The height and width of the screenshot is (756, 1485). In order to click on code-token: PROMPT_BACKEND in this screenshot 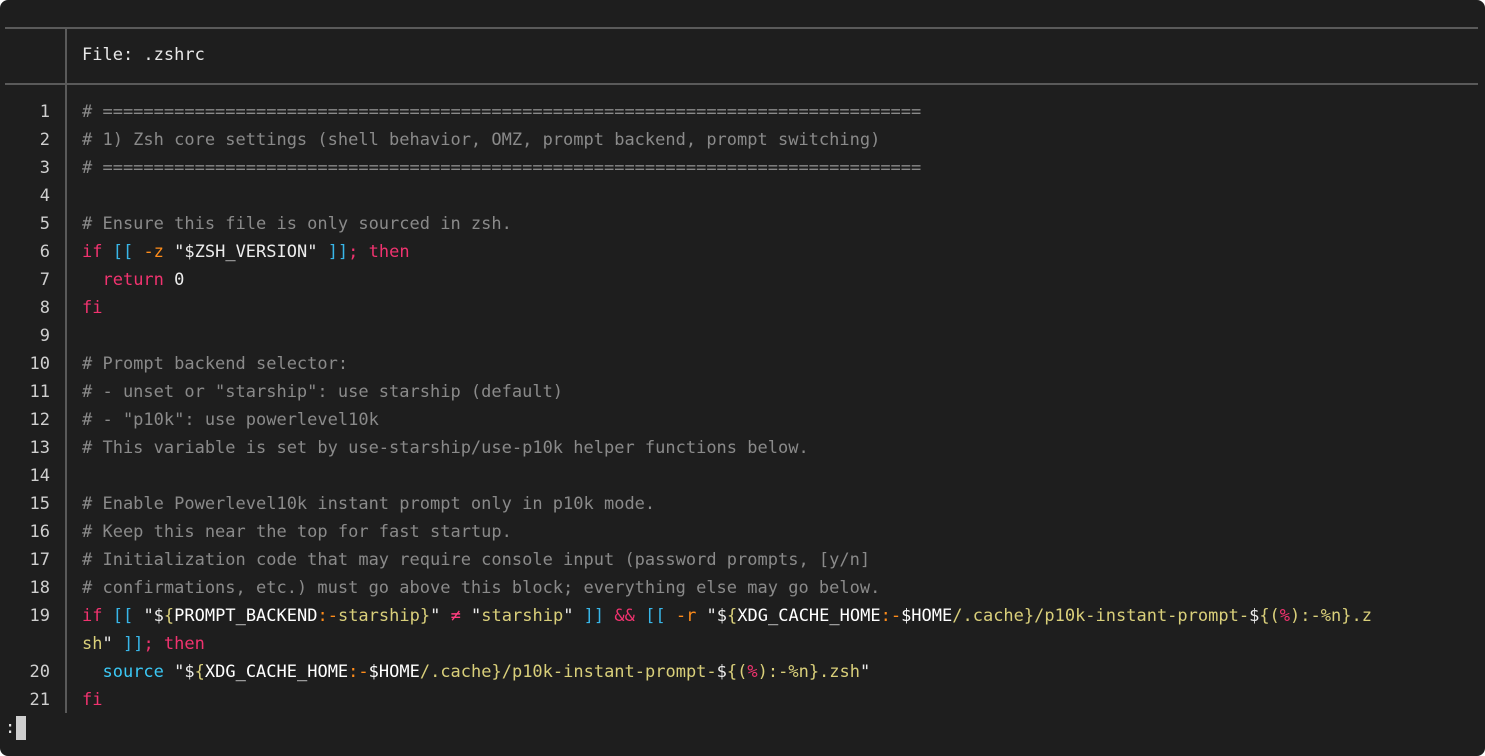, I will do `click(246, 616)`.